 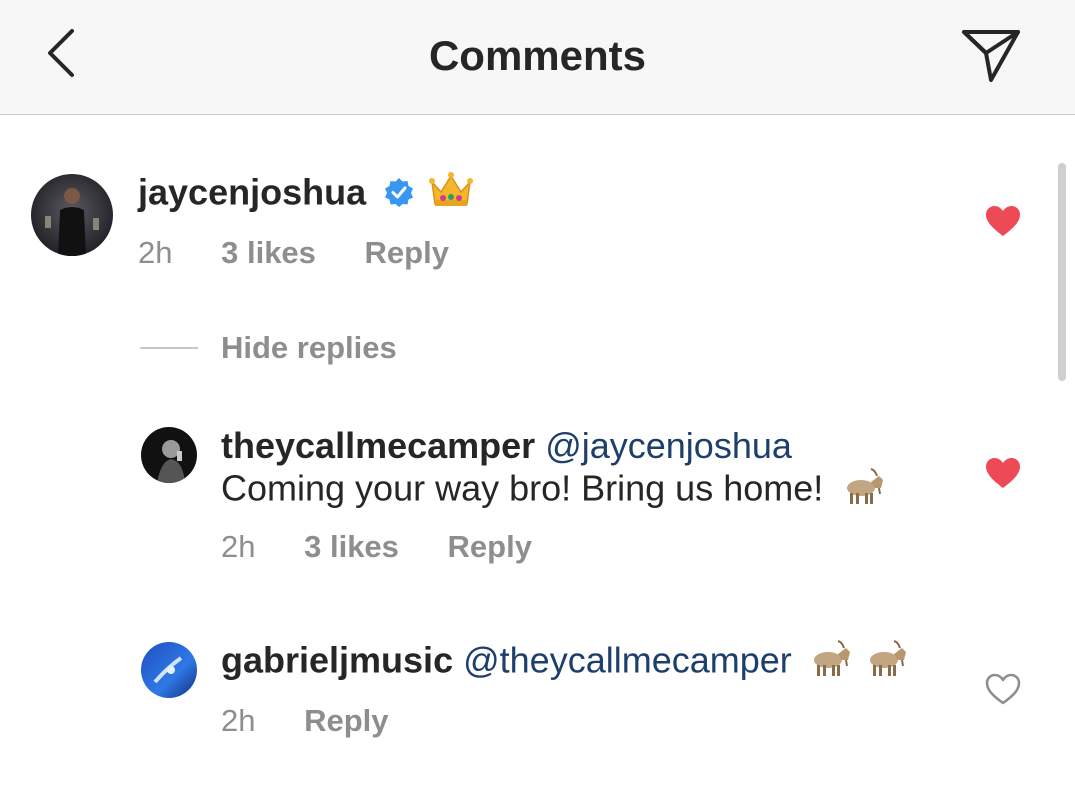 What do you see at coordinates (451, 195) in the screenshot?
I see `crown-emoji-icon` at bounding box center [451, 195].